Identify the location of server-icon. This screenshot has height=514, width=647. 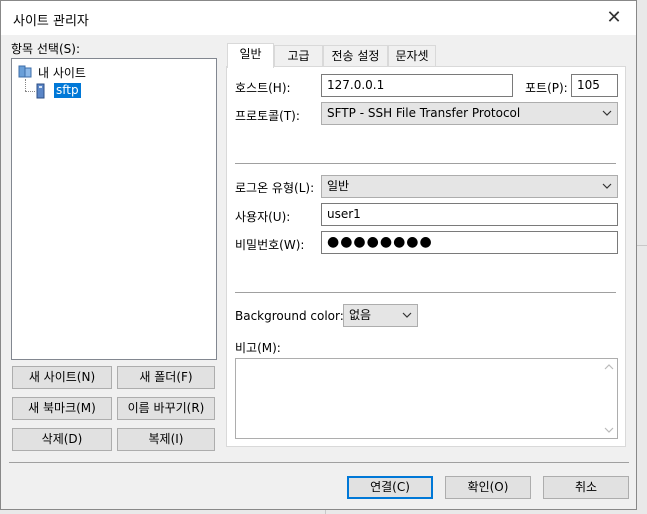
(41, 91).